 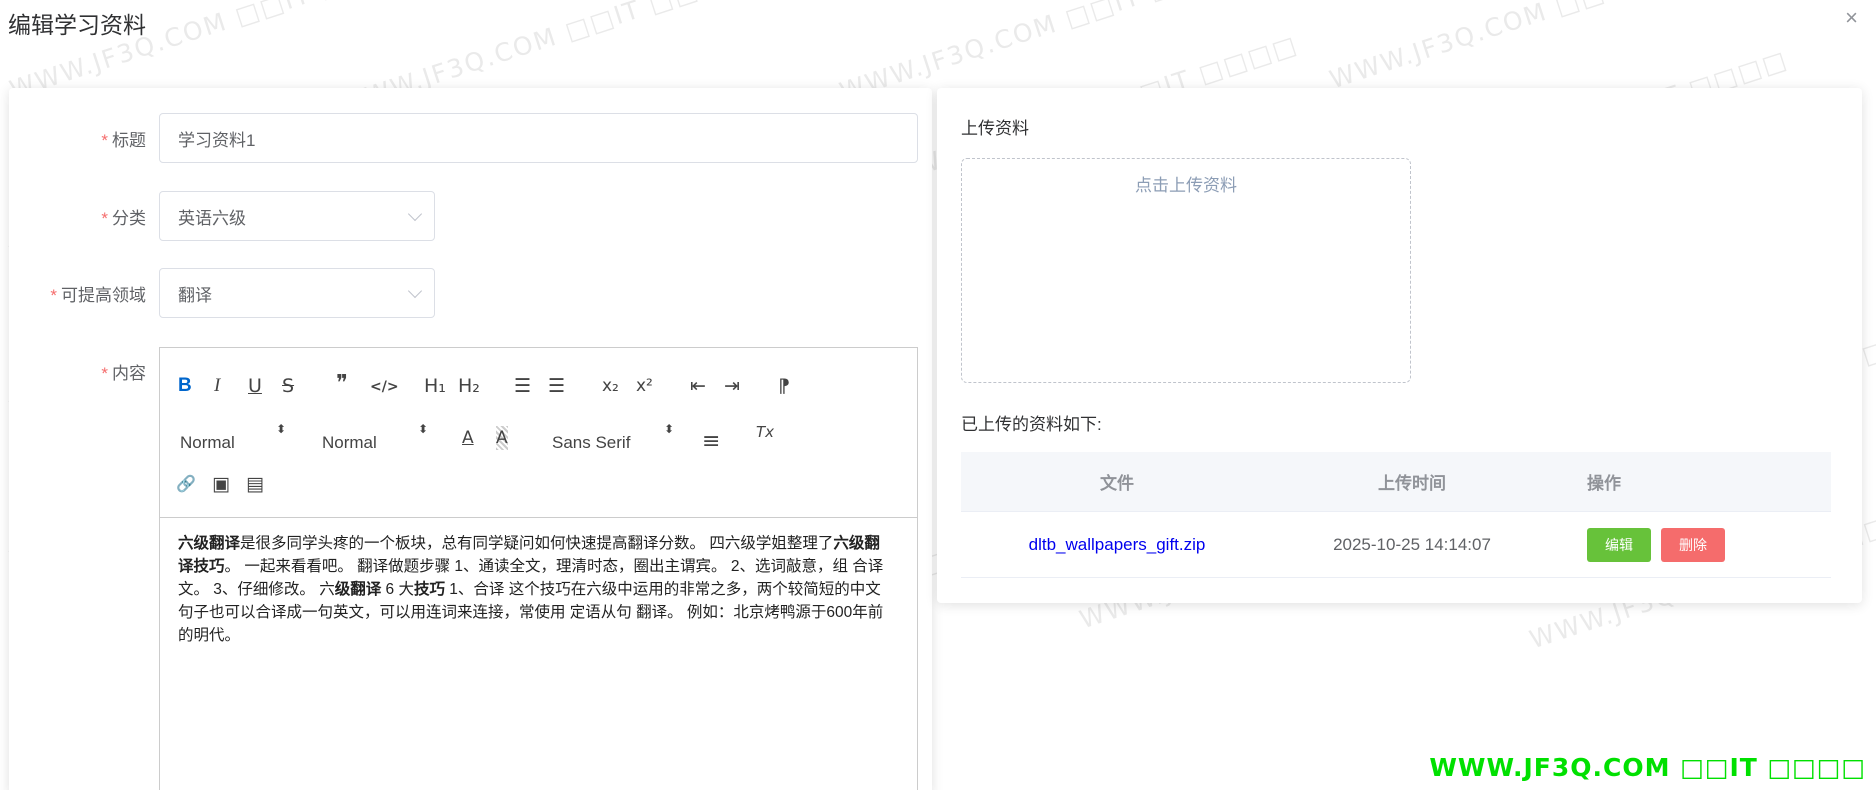 What do you see at coordinates (297, 293) in the screenshot?
I see `area-select: 翻译` at bounding box center [297, 293].